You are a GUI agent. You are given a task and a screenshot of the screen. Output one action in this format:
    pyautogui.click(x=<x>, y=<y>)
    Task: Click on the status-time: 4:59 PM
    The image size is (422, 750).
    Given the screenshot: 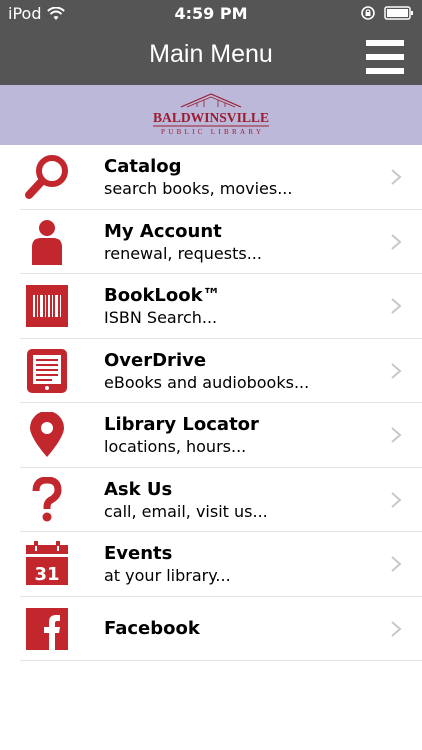 What is the action you would take?
    pyautogui.click(x=211, y=13)
    